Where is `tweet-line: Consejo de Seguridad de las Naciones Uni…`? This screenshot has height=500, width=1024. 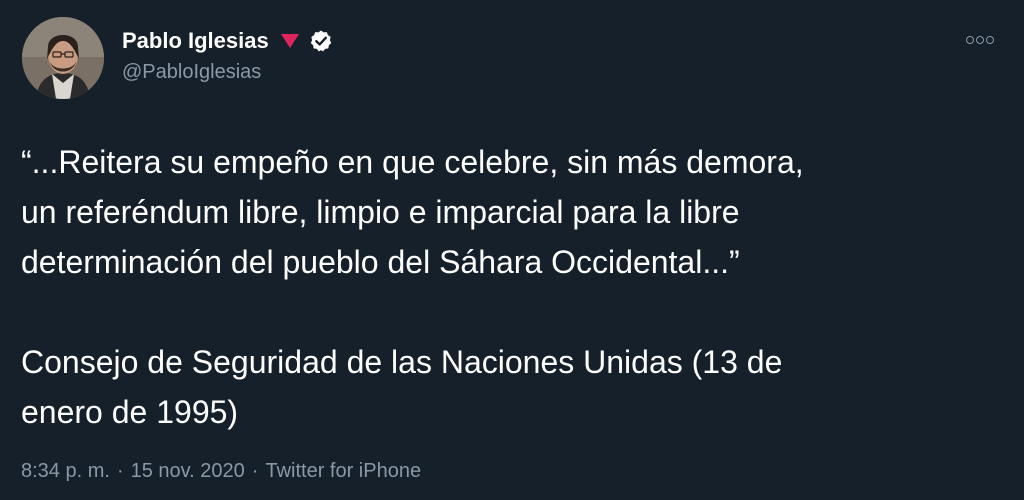
tweet-line: Consejo de Seguridad de las Naciones Uni… is located at coordinates (402, 362).